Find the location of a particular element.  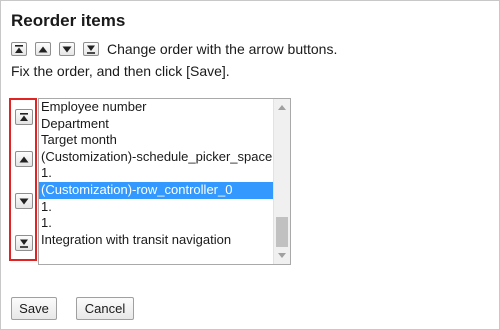

instruction-row: Change order with the arrow buttons. is located at coordinates (174, 49).